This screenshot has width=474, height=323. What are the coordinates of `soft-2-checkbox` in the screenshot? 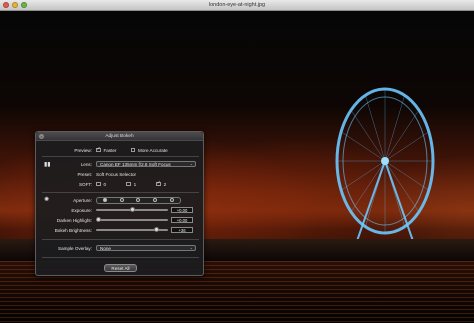 It's located at (158, 183).